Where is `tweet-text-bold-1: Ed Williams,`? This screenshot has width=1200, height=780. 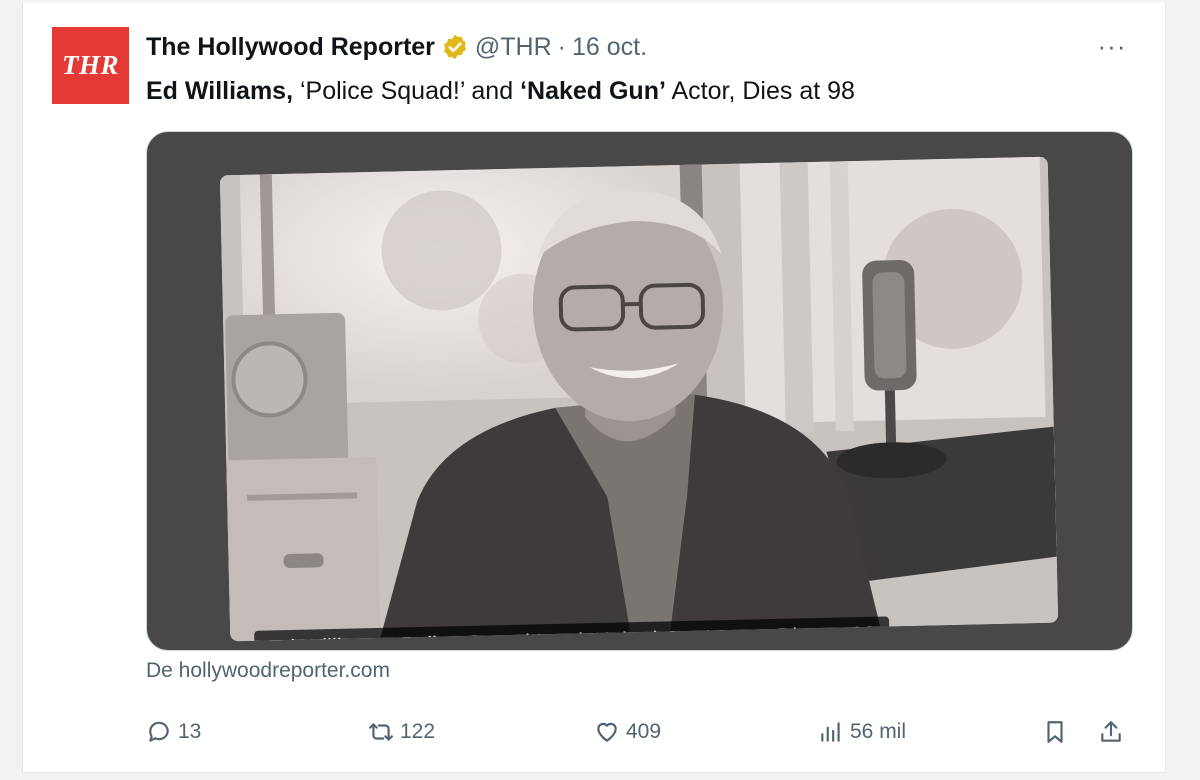 tweet-text-bold-1: Ed Williams, is located at coordinates (220, 91).